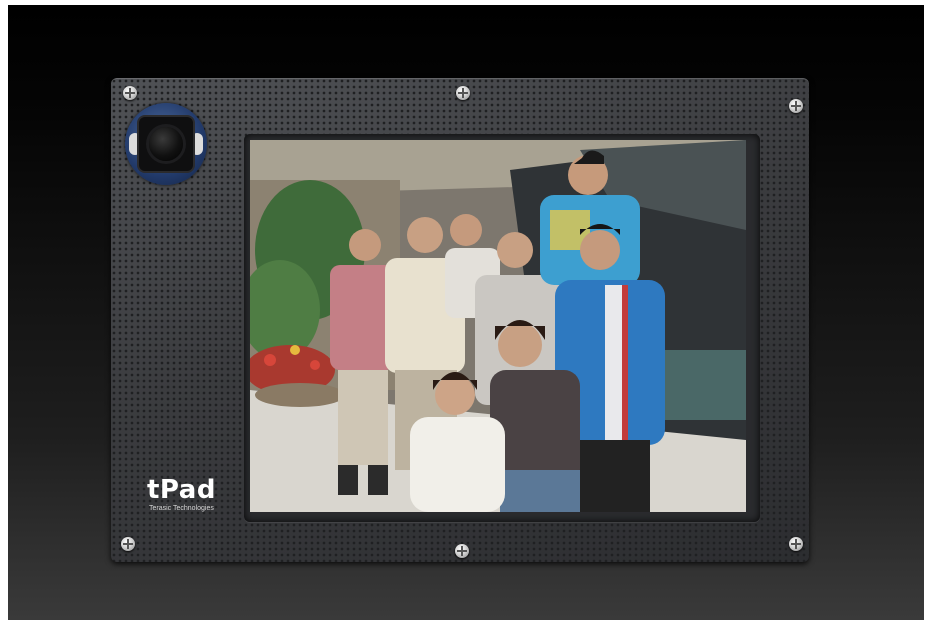 This screenshot has width=929, height=625. What do you see at coordinates (181, 508) in the screenshot?
I see `brand-subtitle: Terasic Technologies` at bounding box center [181, 508].